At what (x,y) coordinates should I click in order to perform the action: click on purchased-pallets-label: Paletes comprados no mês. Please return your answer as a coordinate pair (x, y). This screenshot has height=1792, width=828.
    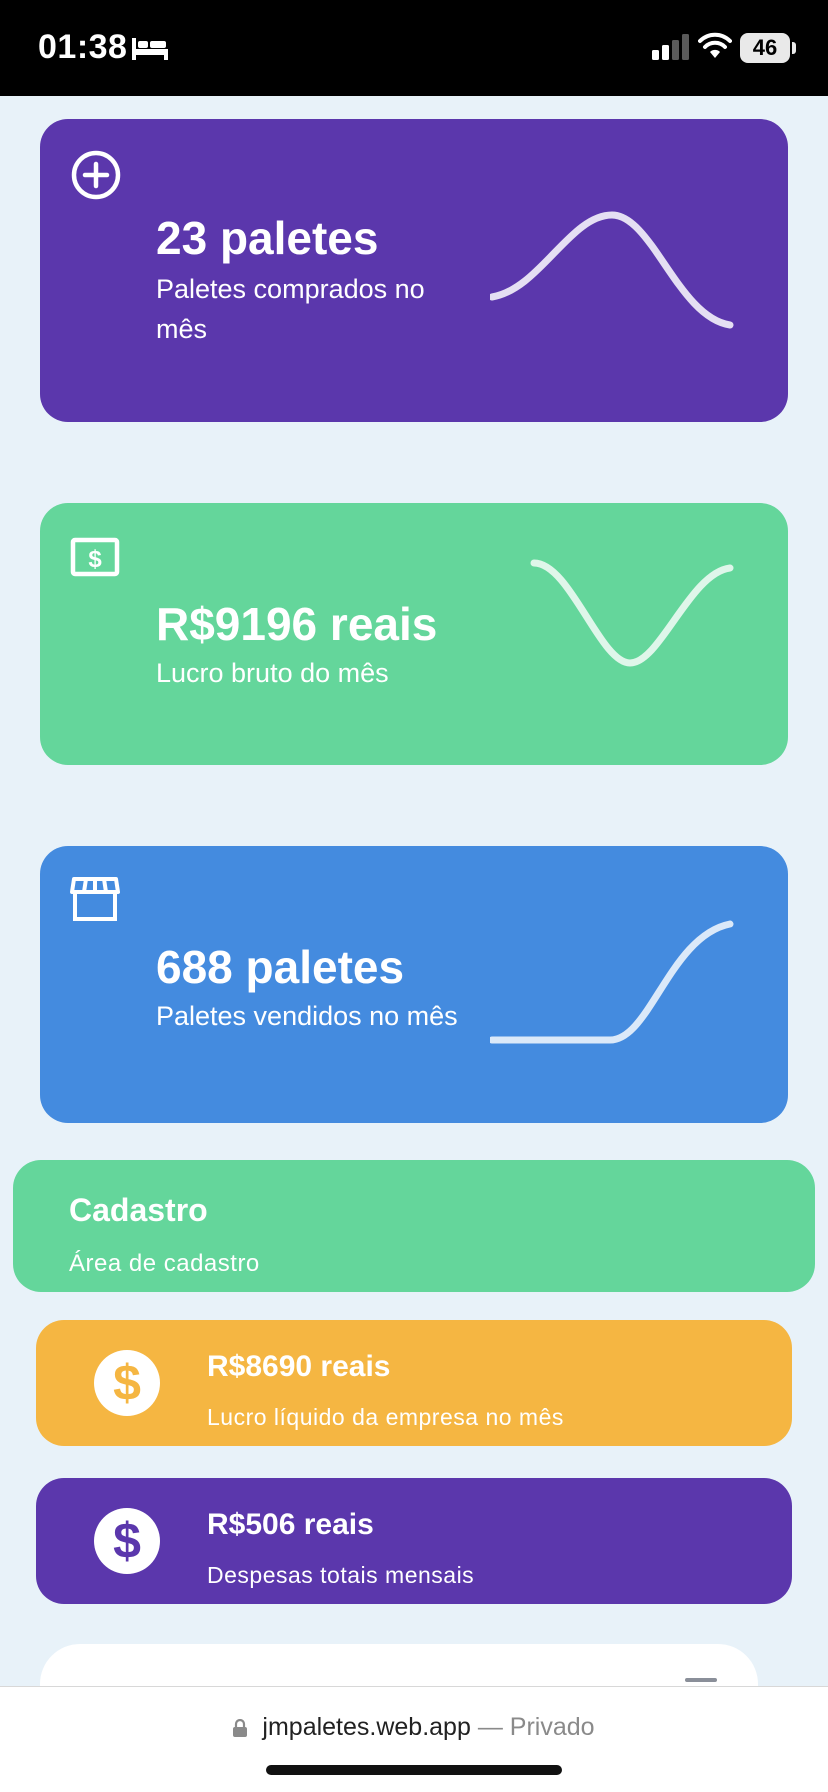
    Looking at the image, I should click on (290, 309).